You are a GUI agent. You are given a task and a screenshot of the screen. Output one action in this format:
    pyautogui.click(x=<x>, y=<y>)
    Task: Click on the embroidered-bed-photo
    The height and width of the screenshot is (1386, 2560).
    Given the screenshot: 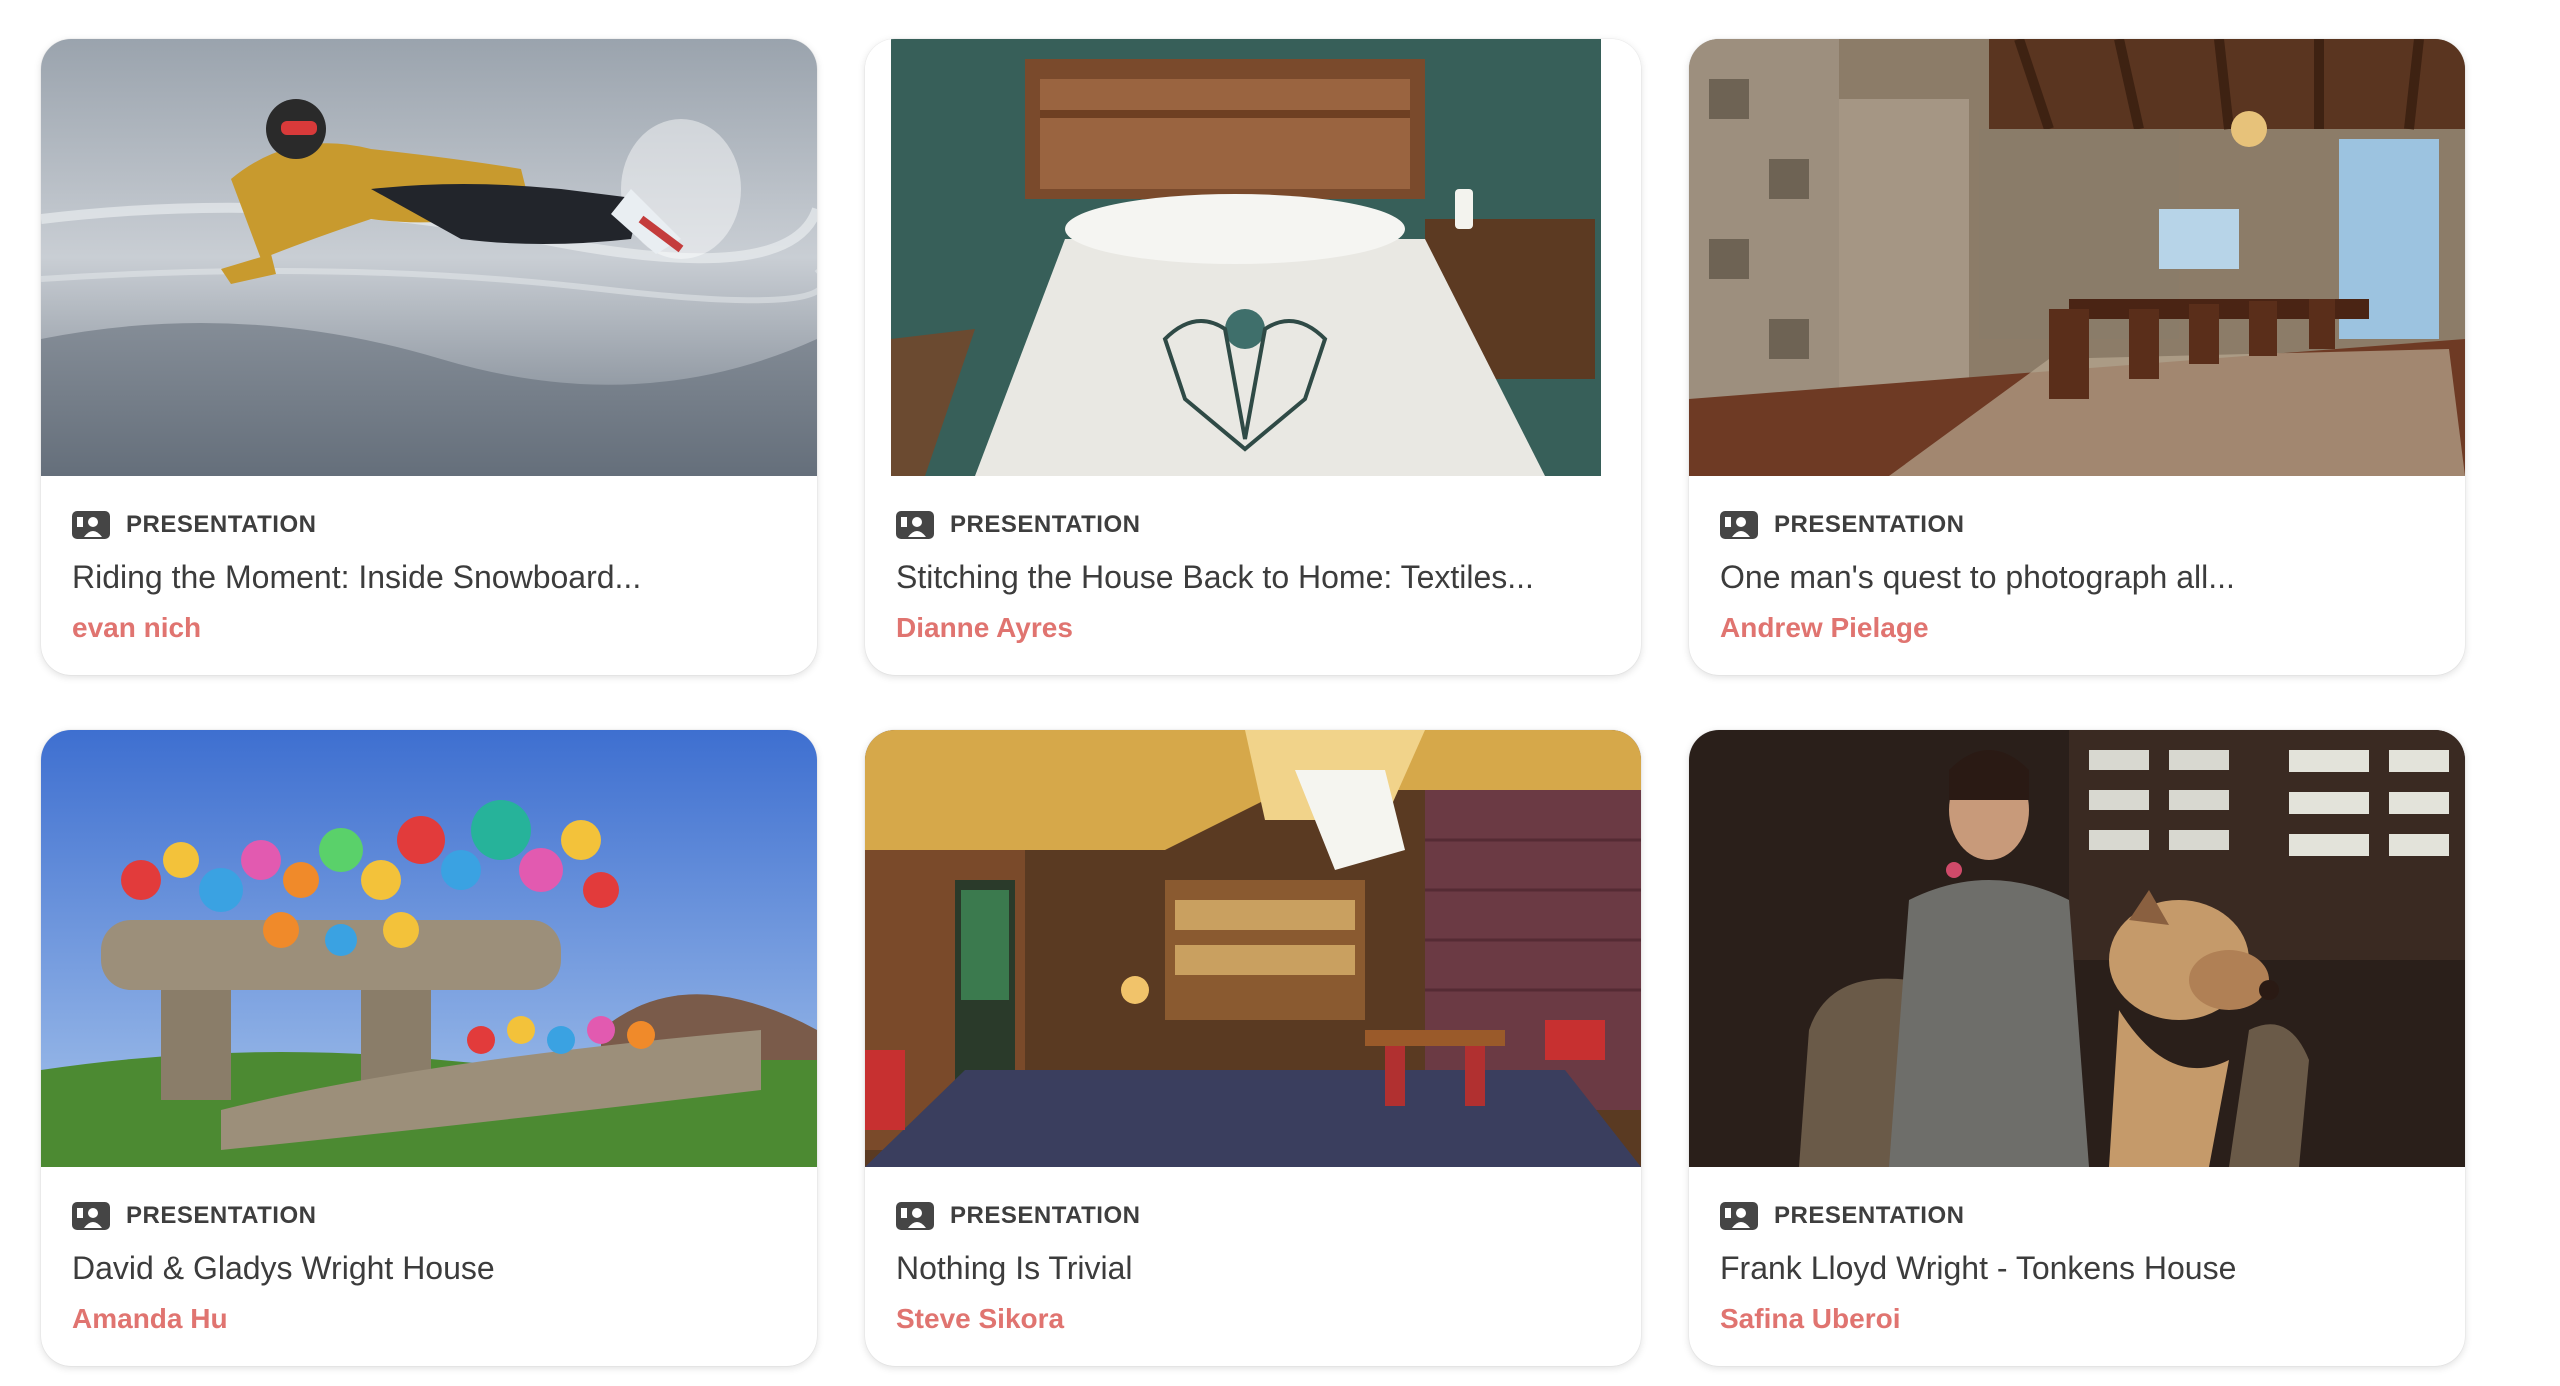 What is the action you would take?
    pyautogui.click(x=1253, y=257)
    